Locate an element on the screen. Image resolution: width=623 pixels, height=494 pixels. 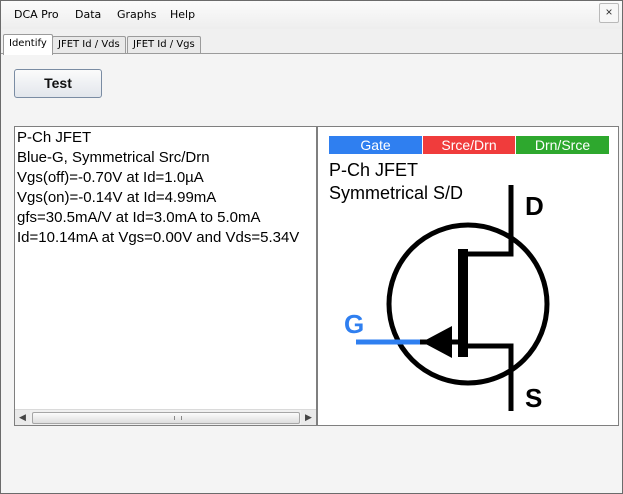
horizontal-scrollbar: ◀ ▶ is located at coordinates (165, 417).